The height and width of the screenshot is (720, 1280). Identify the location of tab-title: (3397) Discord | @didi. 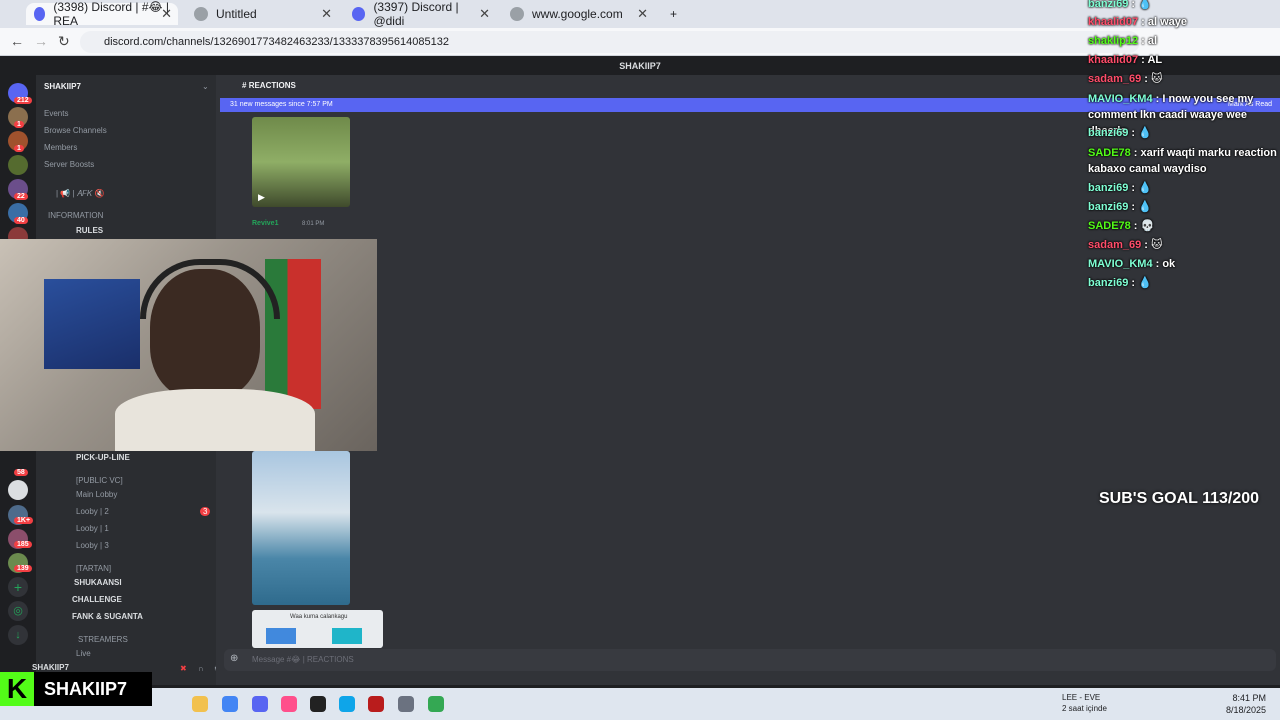
(416, 14).